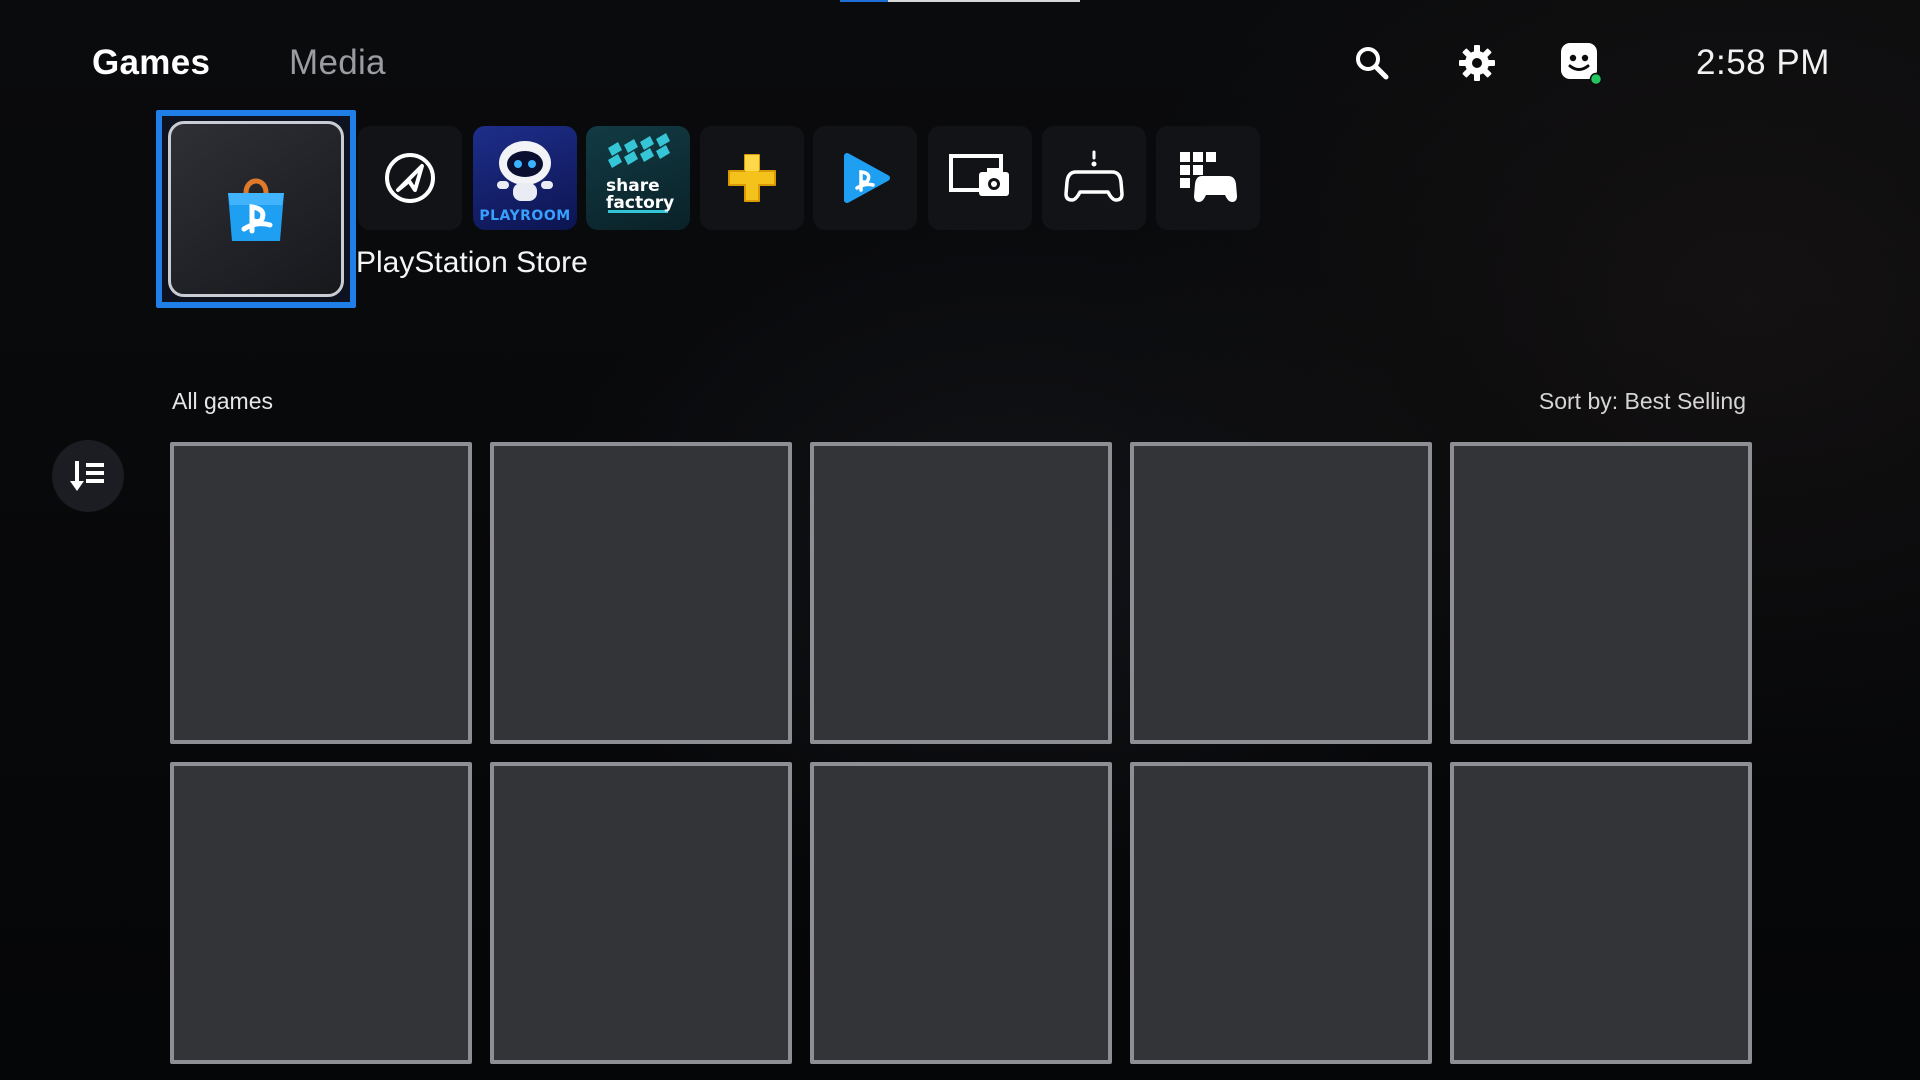 The height and width of the screenshot is (1080, 1920). Describe the element at coordinates (1372, 63) in the screenshot. I see `search-icon` at that location.